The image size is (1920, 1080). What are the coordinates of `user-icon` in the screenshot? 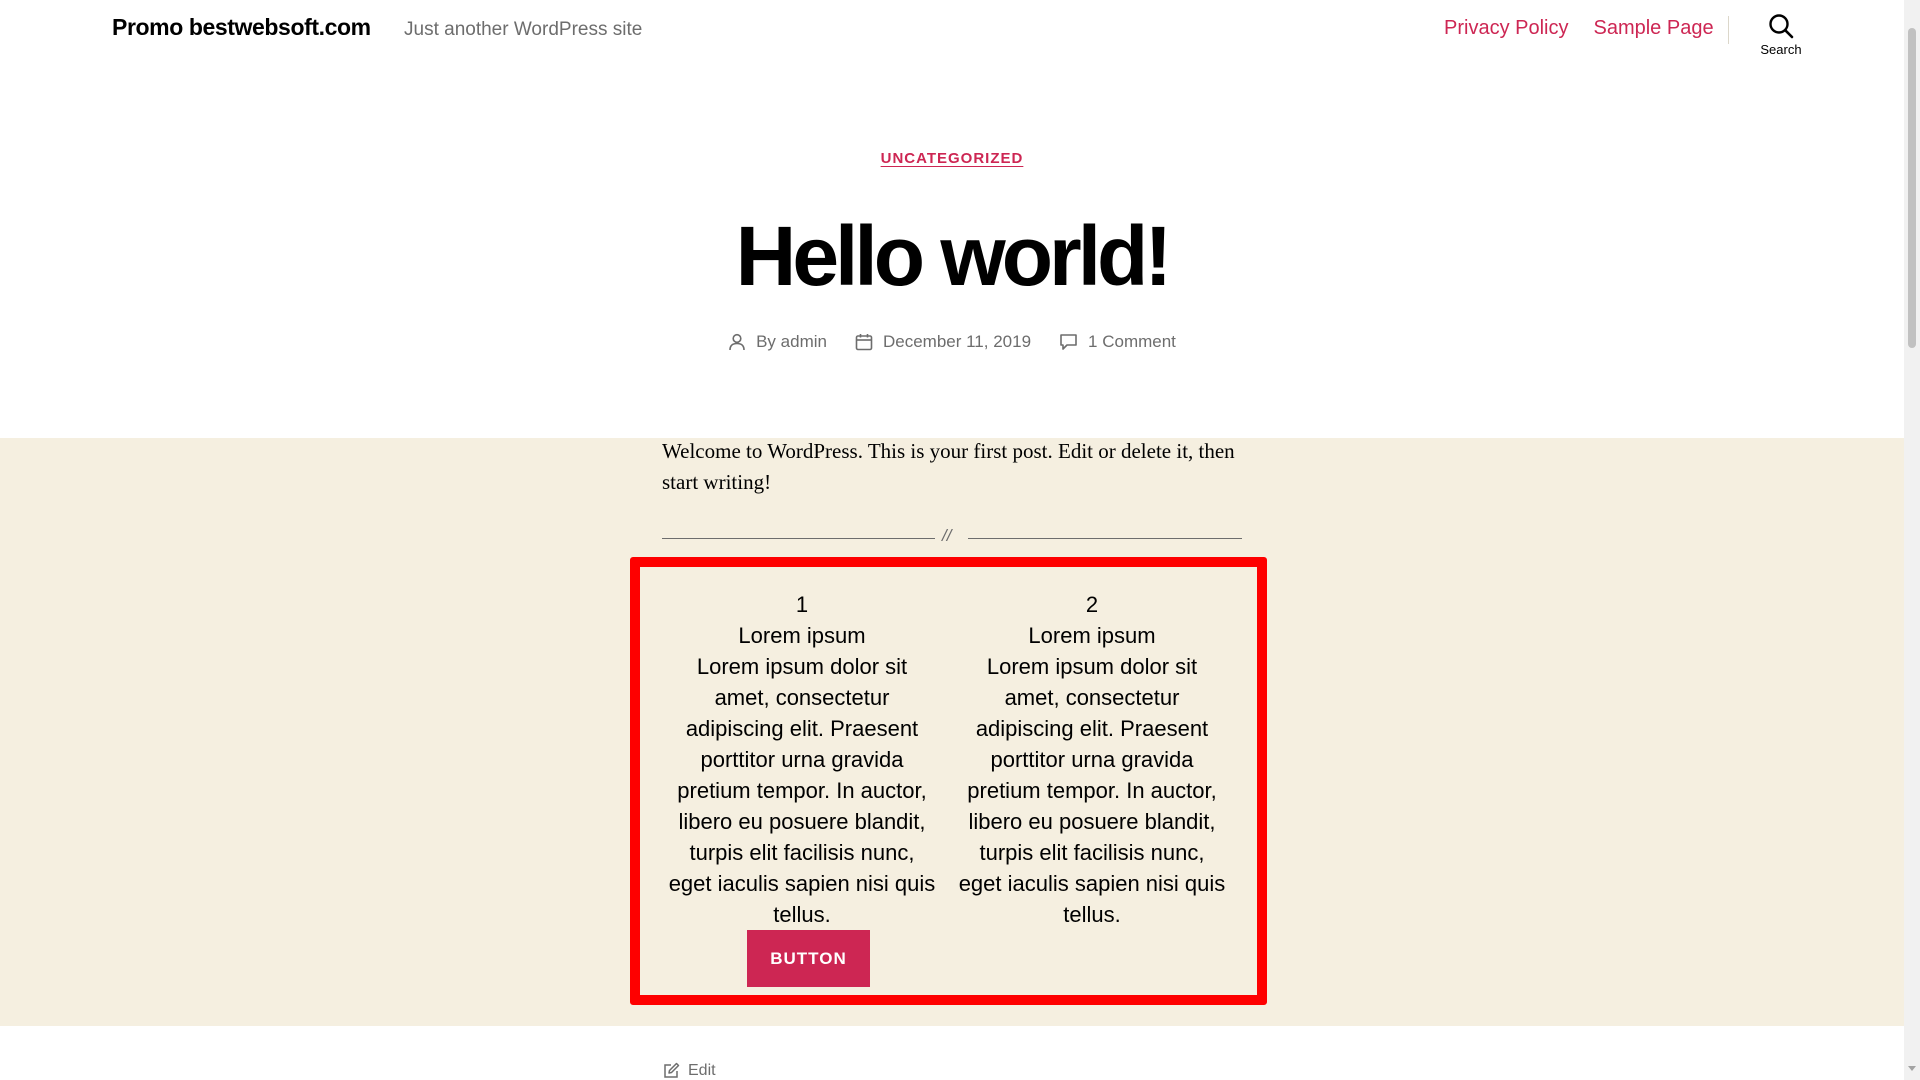 It's located at (737, 342).